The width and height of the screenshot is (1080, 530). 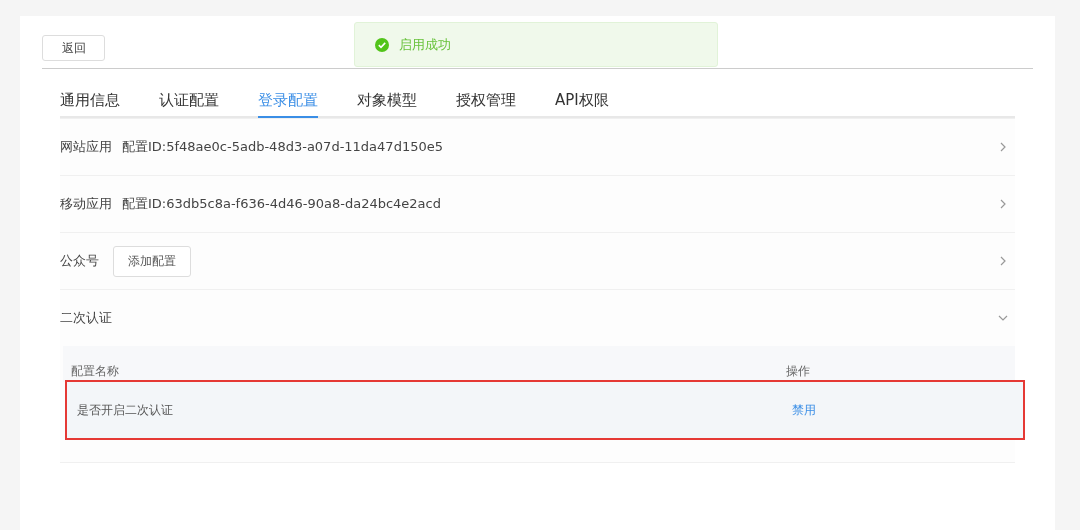 What do you see at coordinates (95, 371) in the screenshot?
I see `column-header: 配置名称` at bounding box center [95, 371].